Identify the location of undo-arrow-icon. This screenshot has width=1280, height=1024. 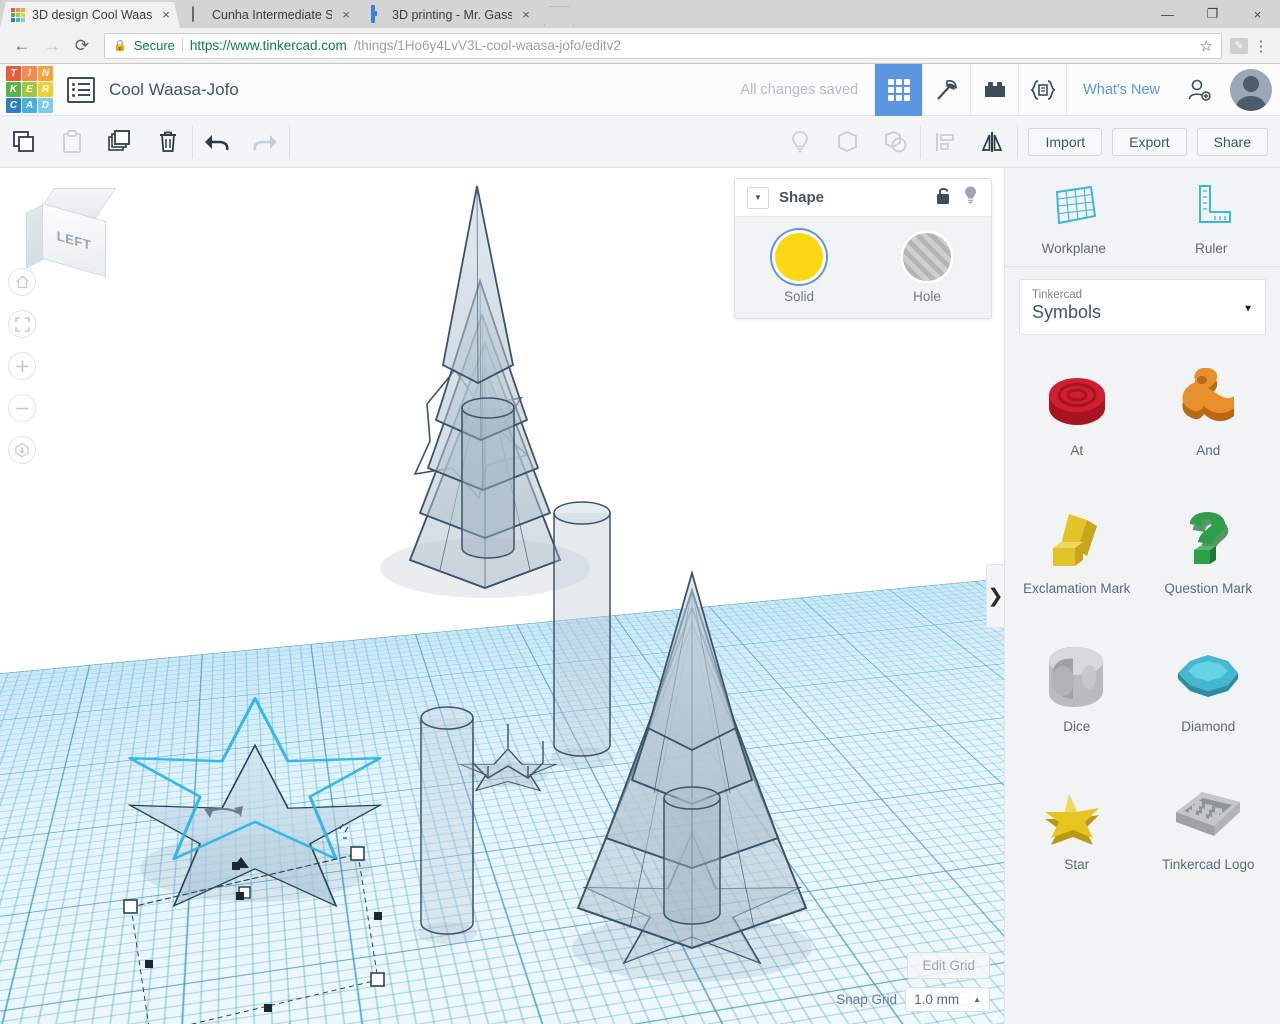
(217, 142).